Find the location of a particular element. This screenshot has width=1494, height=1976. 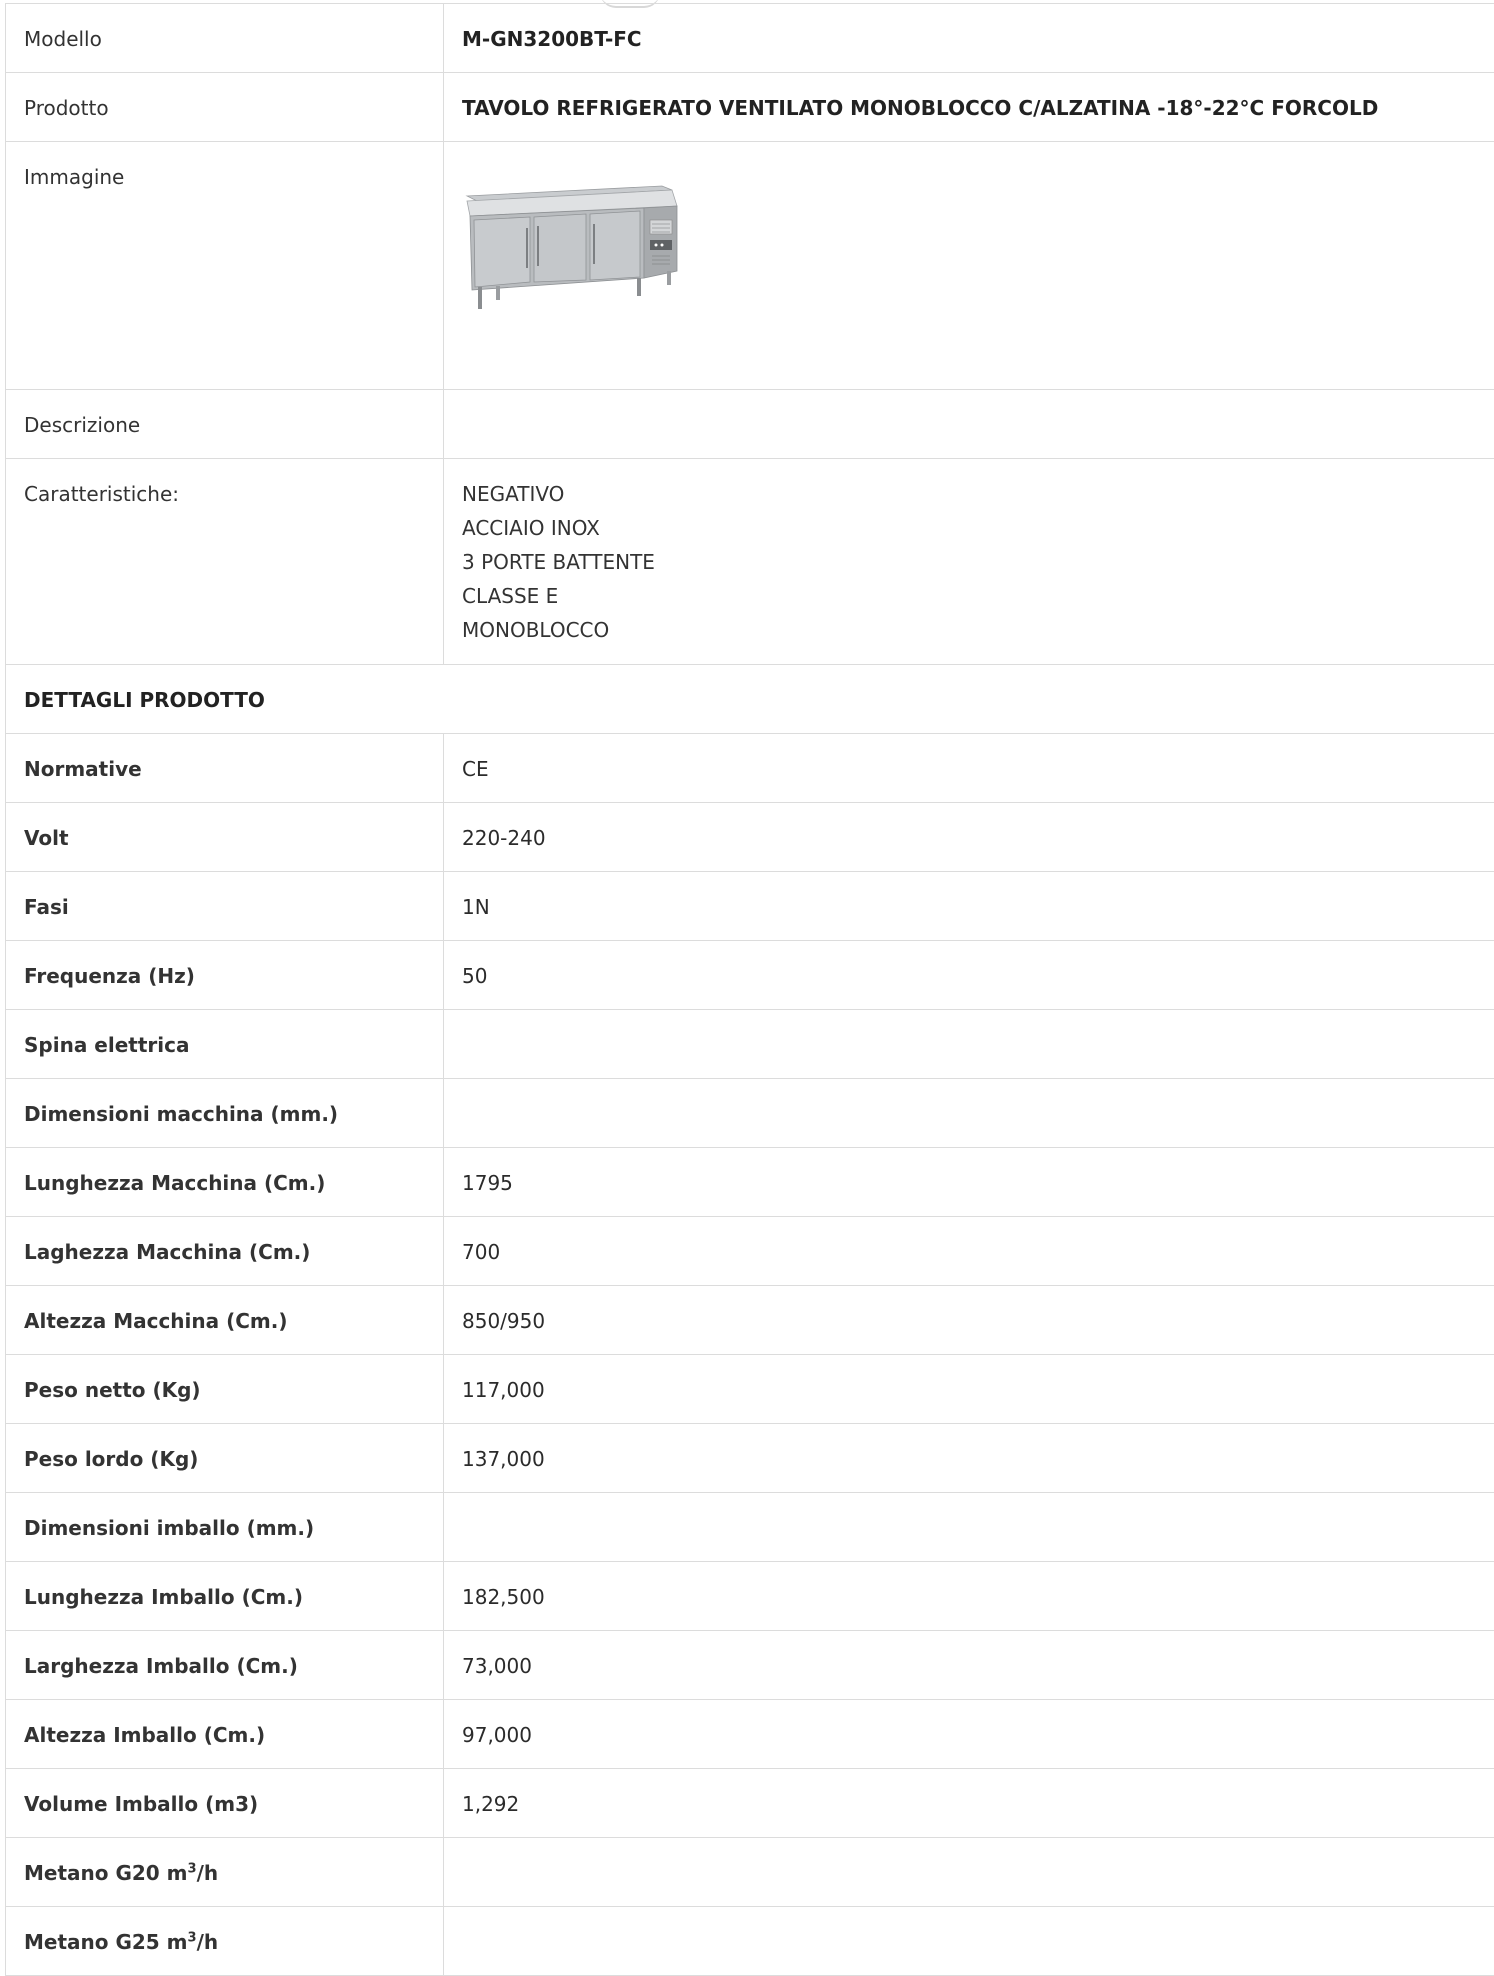

detail-label: Peso netto (Kg) is located at coordinates (225, 1389).